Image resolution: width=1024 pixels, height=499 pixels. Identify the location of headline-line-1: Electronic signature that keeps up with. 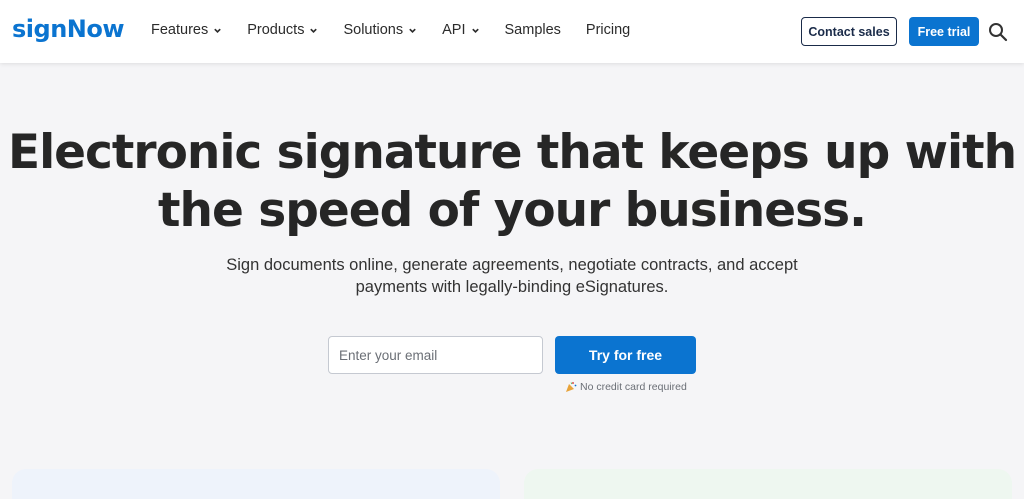
(512, 152).